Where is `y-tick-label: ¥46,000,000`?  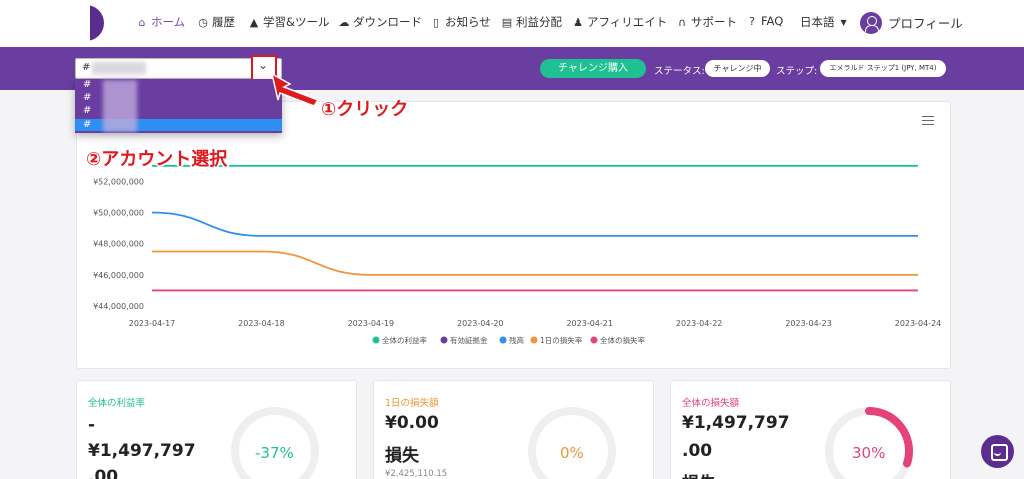 y-tick-label: ¥46,000,000 is located at coordinates (118, 275).